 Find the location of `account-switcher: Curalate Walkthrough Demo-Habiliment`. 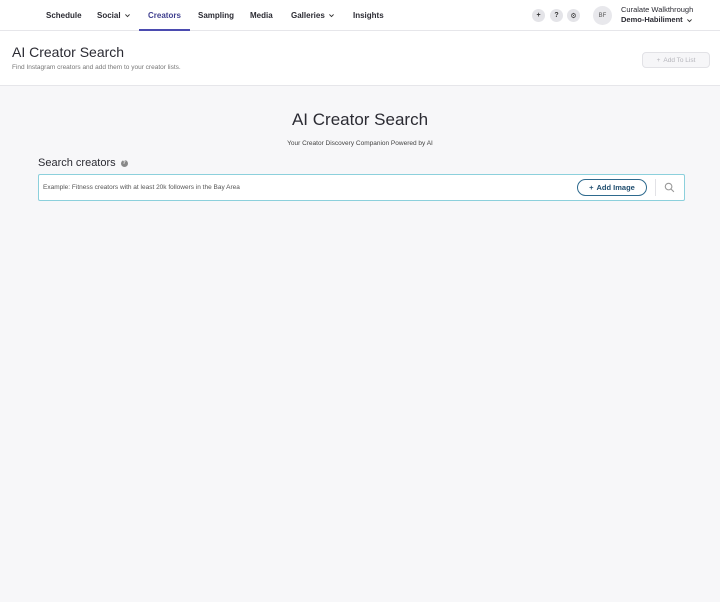

account-switcher: Curalate Walkthrough Demo-Habiliment is located at coordinates (657, 15).